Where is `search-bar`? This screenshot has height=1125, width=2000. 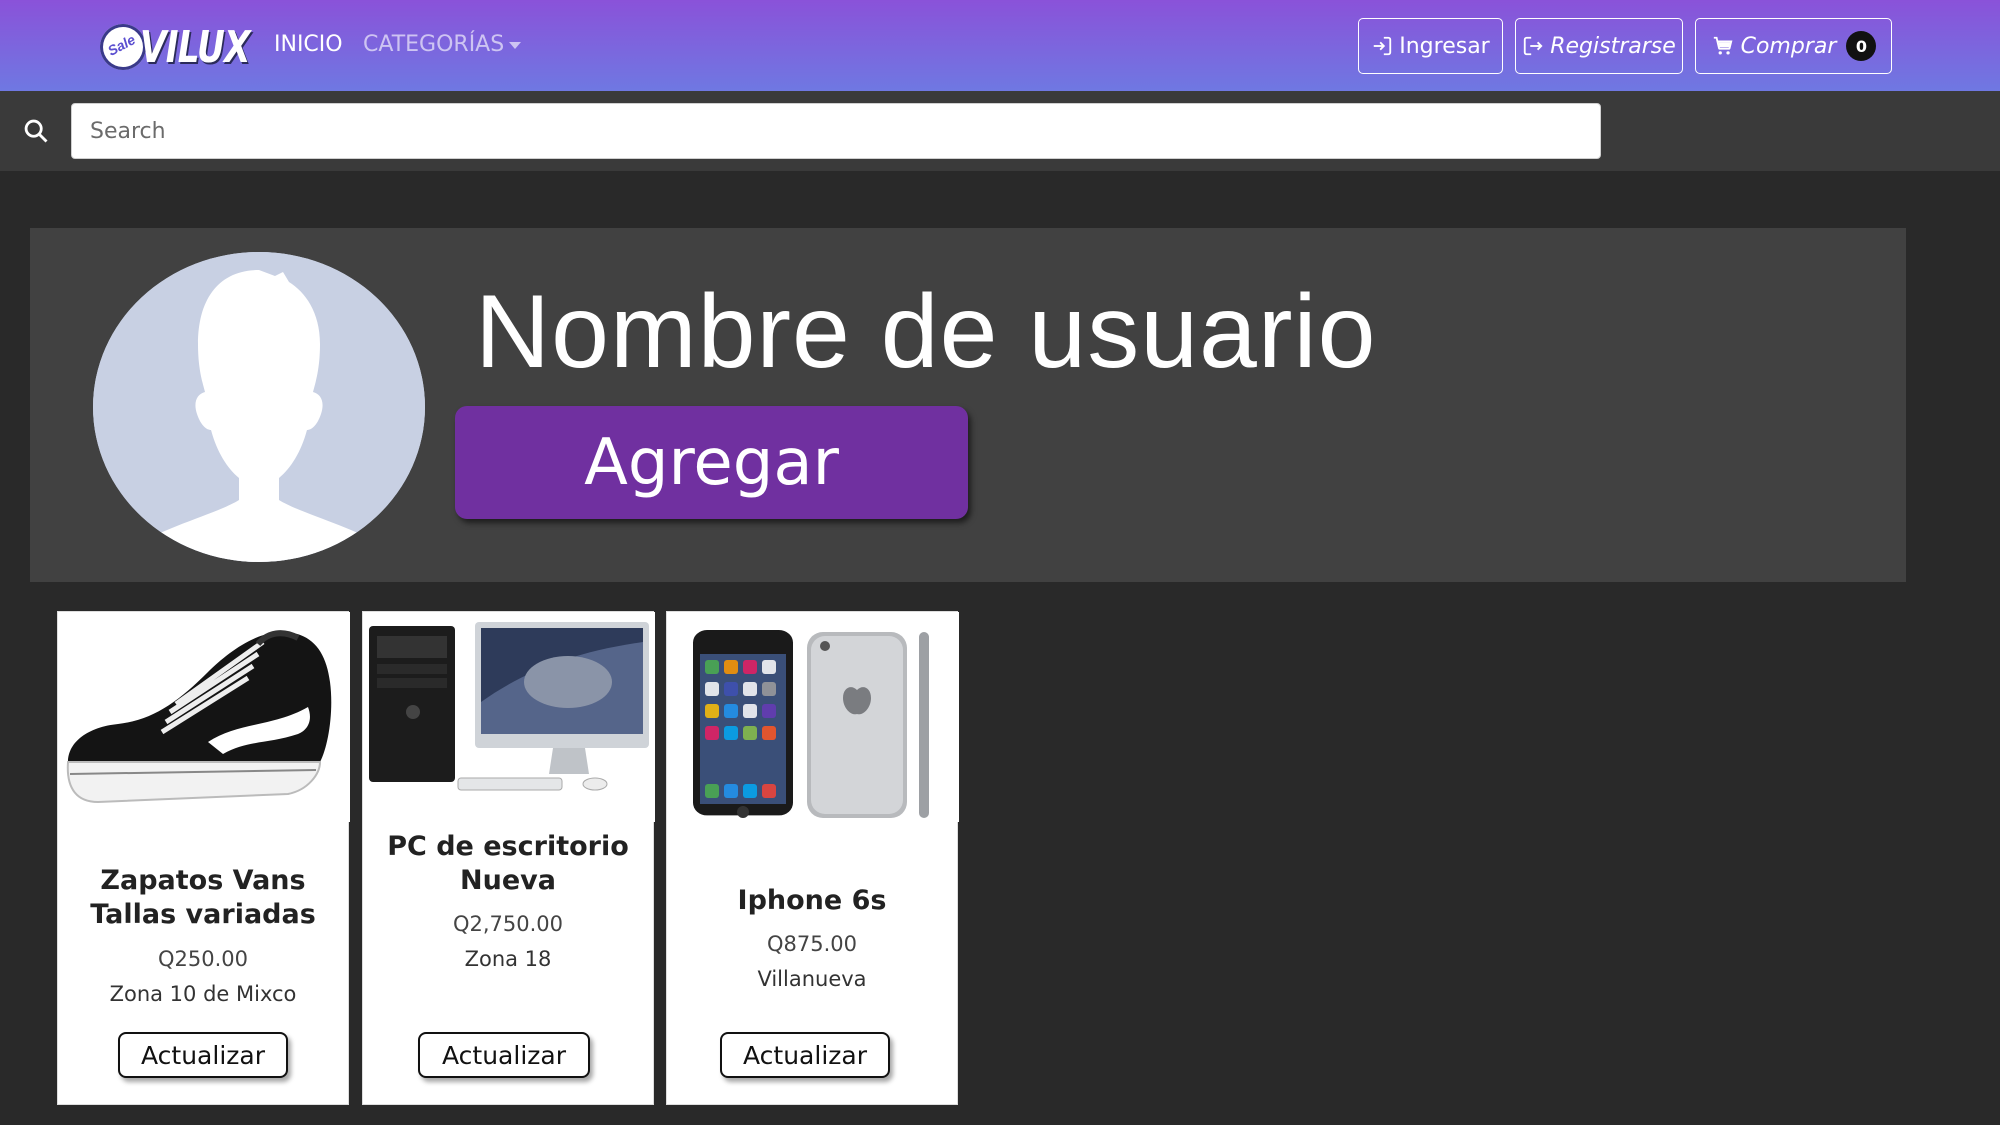
search-bar is located at coordinates (1000, 131).